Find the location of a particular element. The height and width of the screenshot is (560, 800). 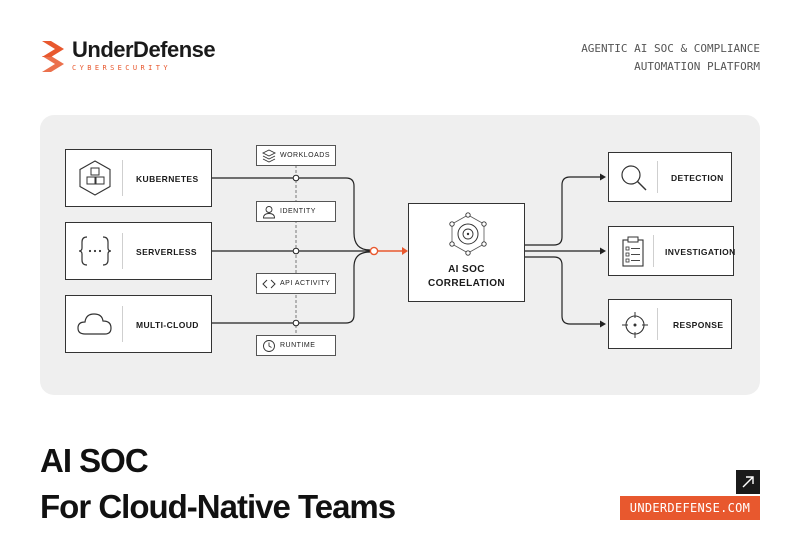

source-box-serverless: SERVERLESS is located at coordinates (138, 251).